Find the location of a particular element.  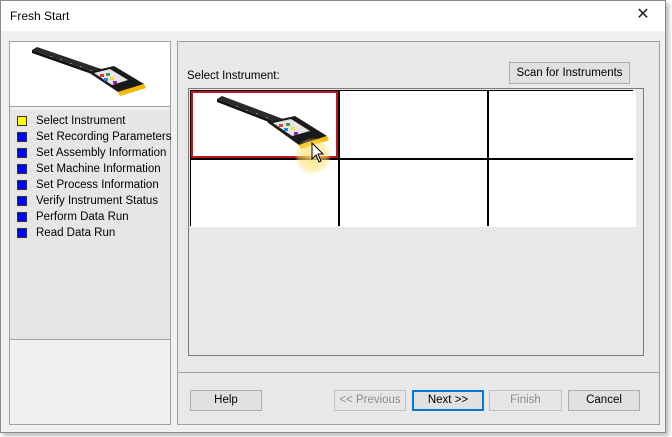

step-label: Select Instrument is located at coordinates (81, 121).